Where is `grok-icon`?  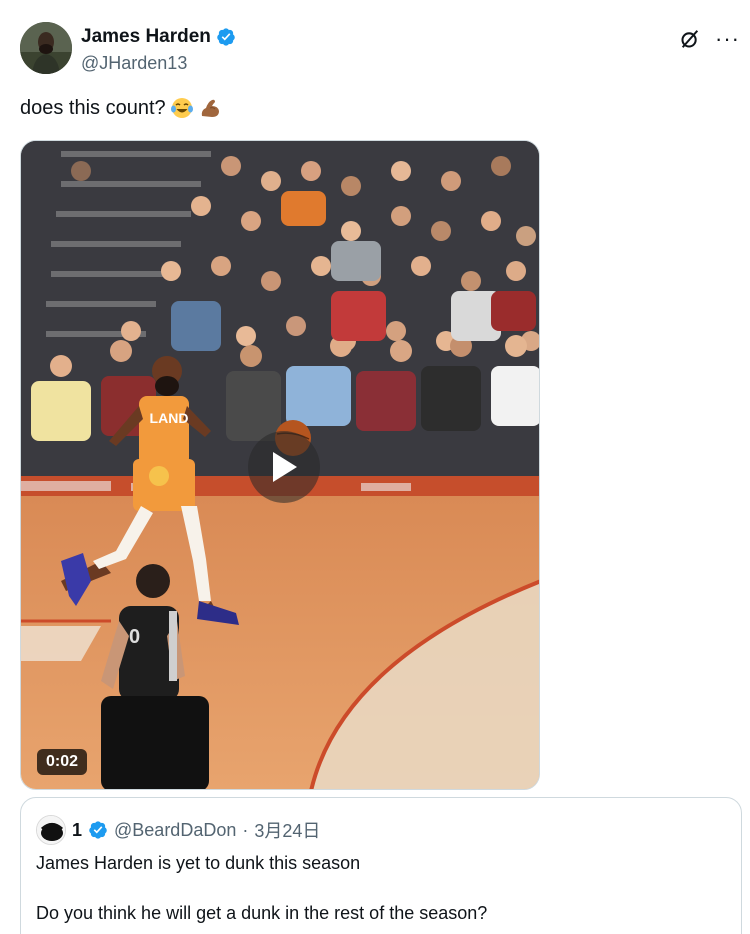
grok-icon is located at coordinates (690, 39).